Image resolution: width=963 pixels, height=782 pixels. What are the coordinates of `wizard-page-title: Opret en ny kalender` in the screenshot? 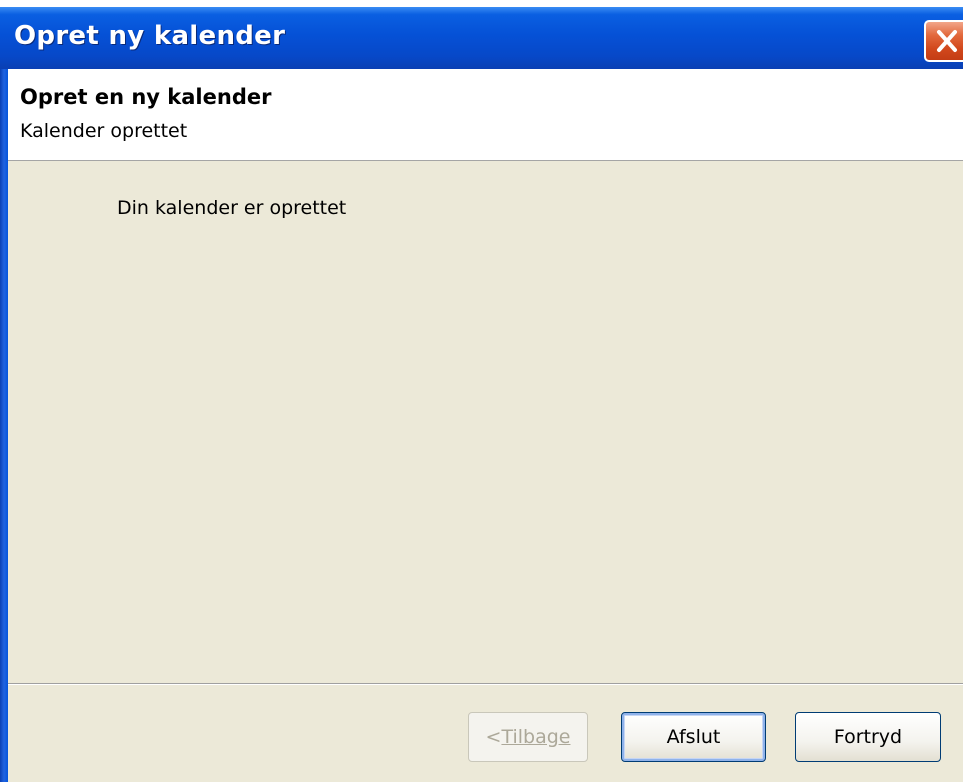 It's located at (146, 97).